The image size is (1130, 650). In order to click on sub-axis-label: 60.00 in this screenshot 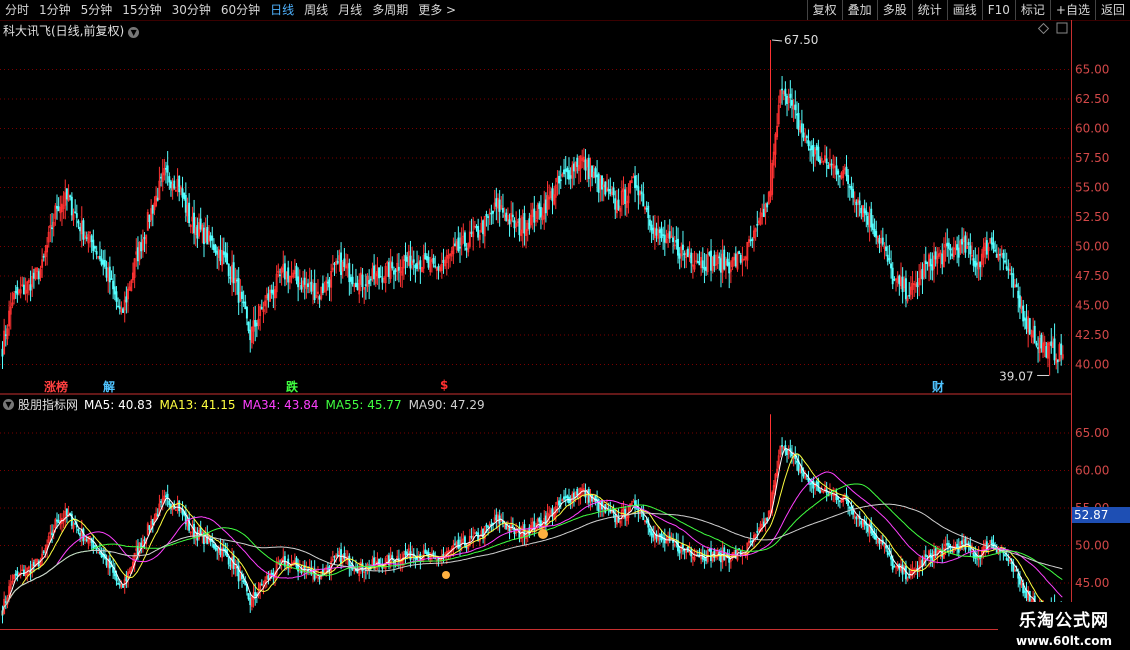, I will do `click(1092, 471)`.